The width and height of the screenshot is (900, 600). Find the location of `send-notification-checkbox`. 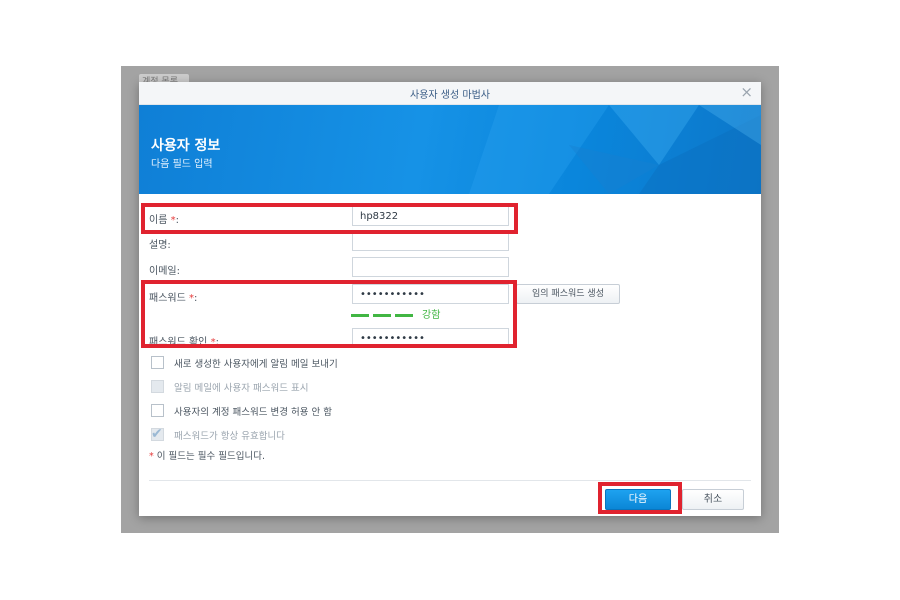

send-notification-checkbox is located at coordinates (157, 362).